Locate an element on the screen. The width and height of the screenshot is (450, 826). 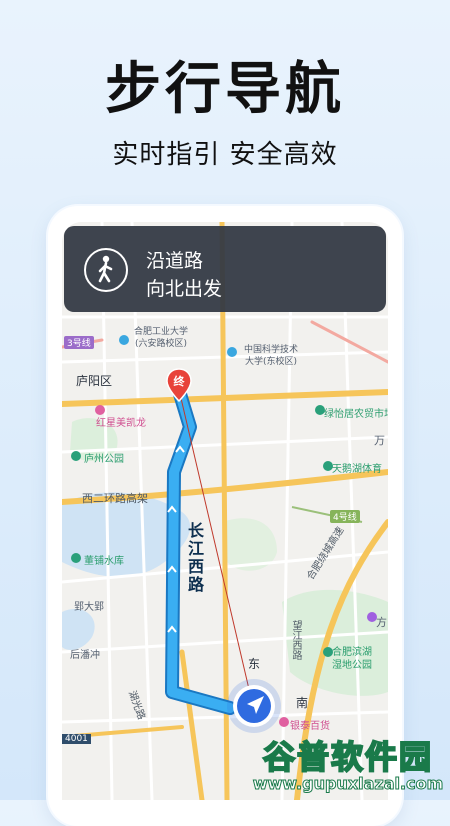
map-label-line4: 4号线 is located at coordinates (345, 516).